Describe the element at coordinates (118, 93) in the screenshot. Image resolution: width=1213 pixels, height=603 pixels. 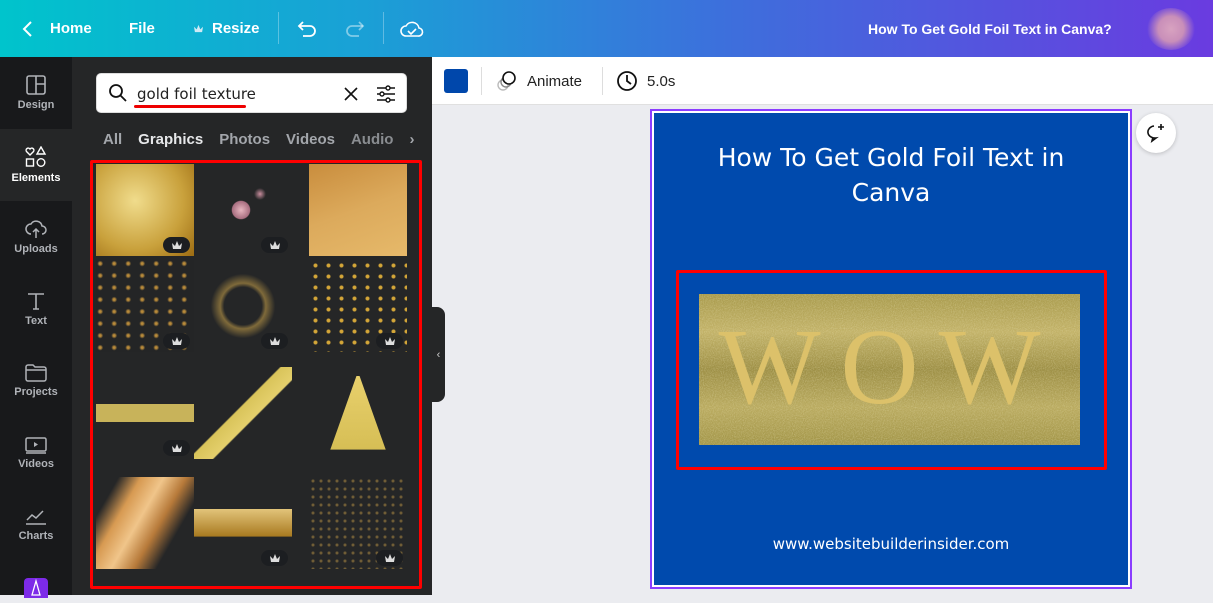
I see `search-icon` at that location.